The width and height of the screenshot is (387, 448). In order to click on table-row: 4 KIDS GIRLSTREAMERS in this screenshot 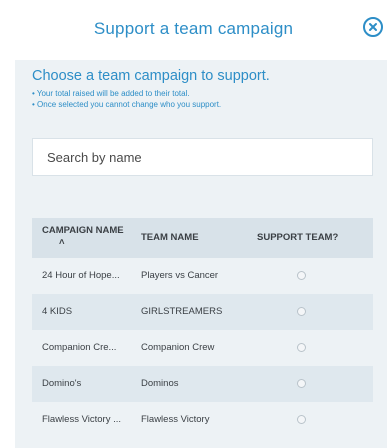, I will do `click(202, 312)`.